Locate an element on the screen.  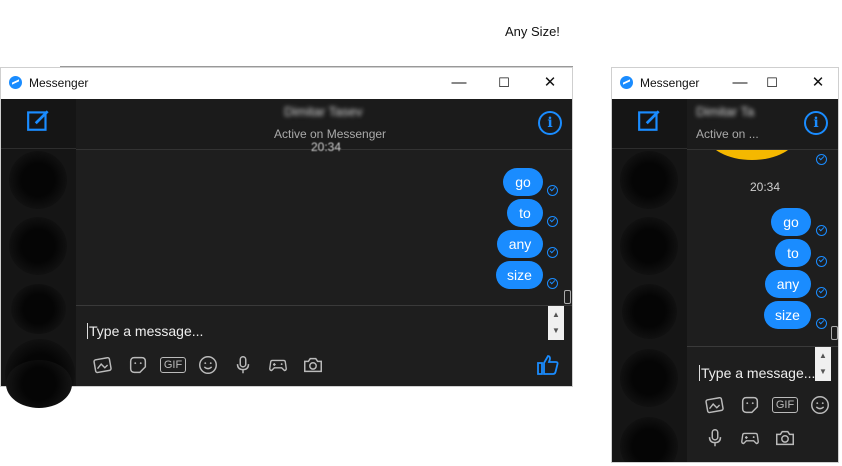
thumbs-up-icon is located at coordinates (548, 365).